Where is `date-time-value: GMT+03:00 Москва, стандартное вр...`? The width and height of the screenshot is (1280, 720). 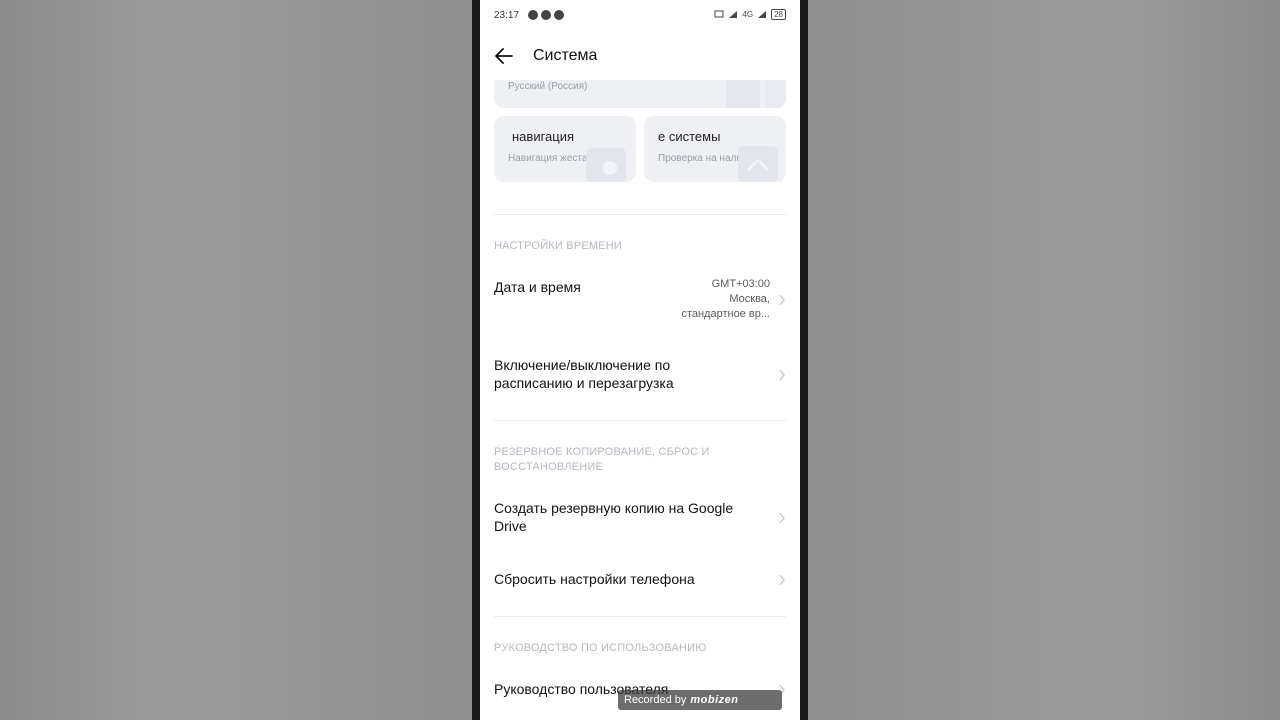
date-time-value: GMT+03:00 Москва, стандартное вр... is located at coordinates (725, 299).